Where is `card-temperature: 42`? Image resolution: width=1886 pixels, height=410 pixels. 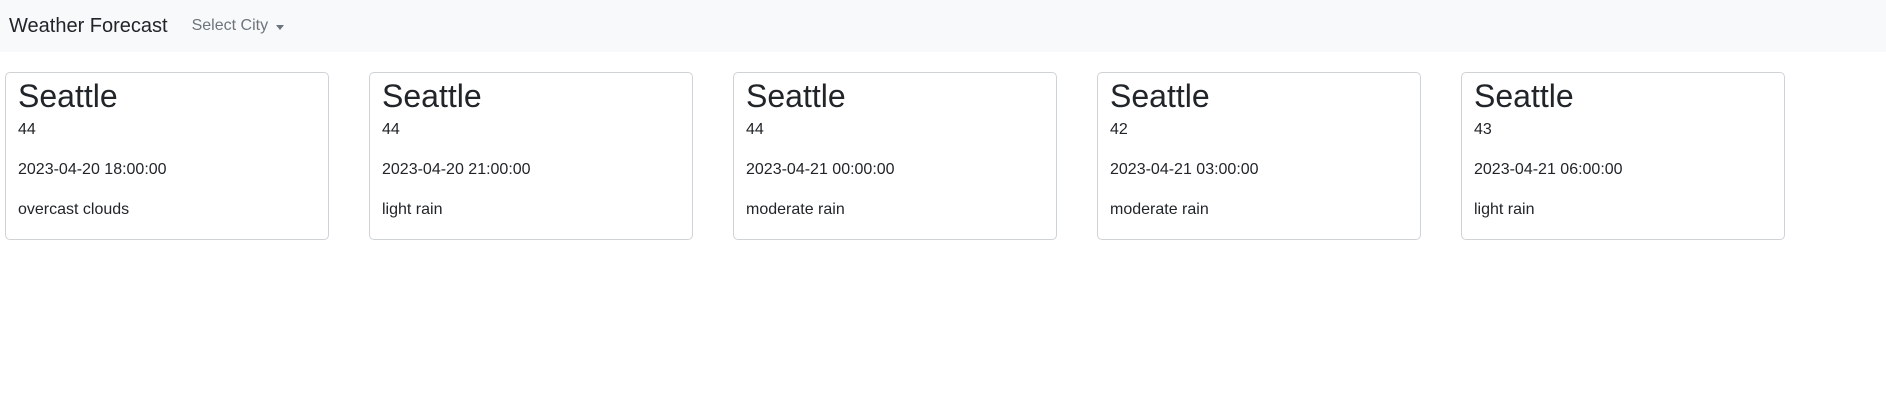 card-temperature: 42 is located at coordinates (1119, 130).